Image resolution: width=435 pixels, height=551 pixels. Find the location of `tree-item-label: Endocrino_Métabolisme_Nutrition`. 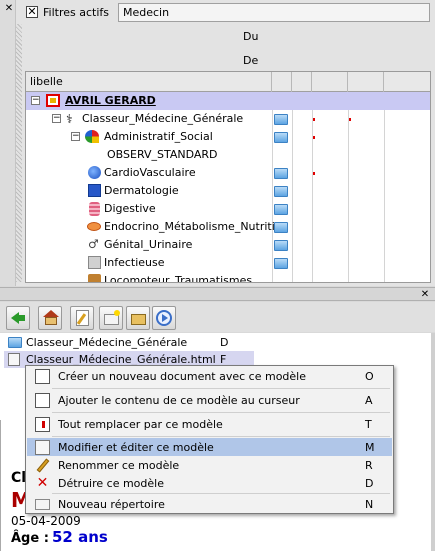

tree-item-label: Endocrino_Métabolisme_Nutrition is located at coordinates (196, 226).